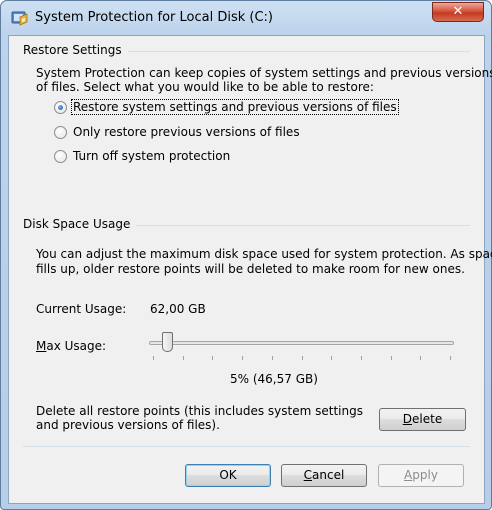 This screenshot has height=510, width=492. Describe the element at coordinates (301, 343) in the screenshot. I see `max-usage-slider-track` at that location.